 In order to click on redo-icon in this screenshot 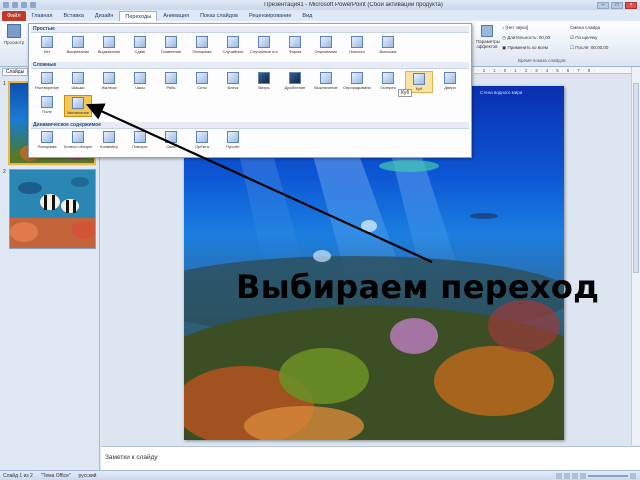, I will do `click(33, 5)`.